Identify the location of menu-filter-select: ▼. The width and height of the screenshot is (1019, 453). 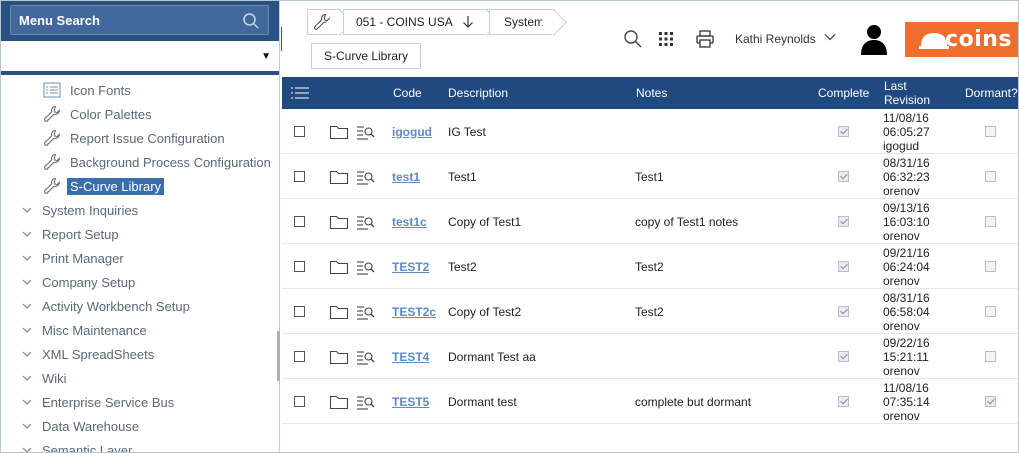
(140, 58).